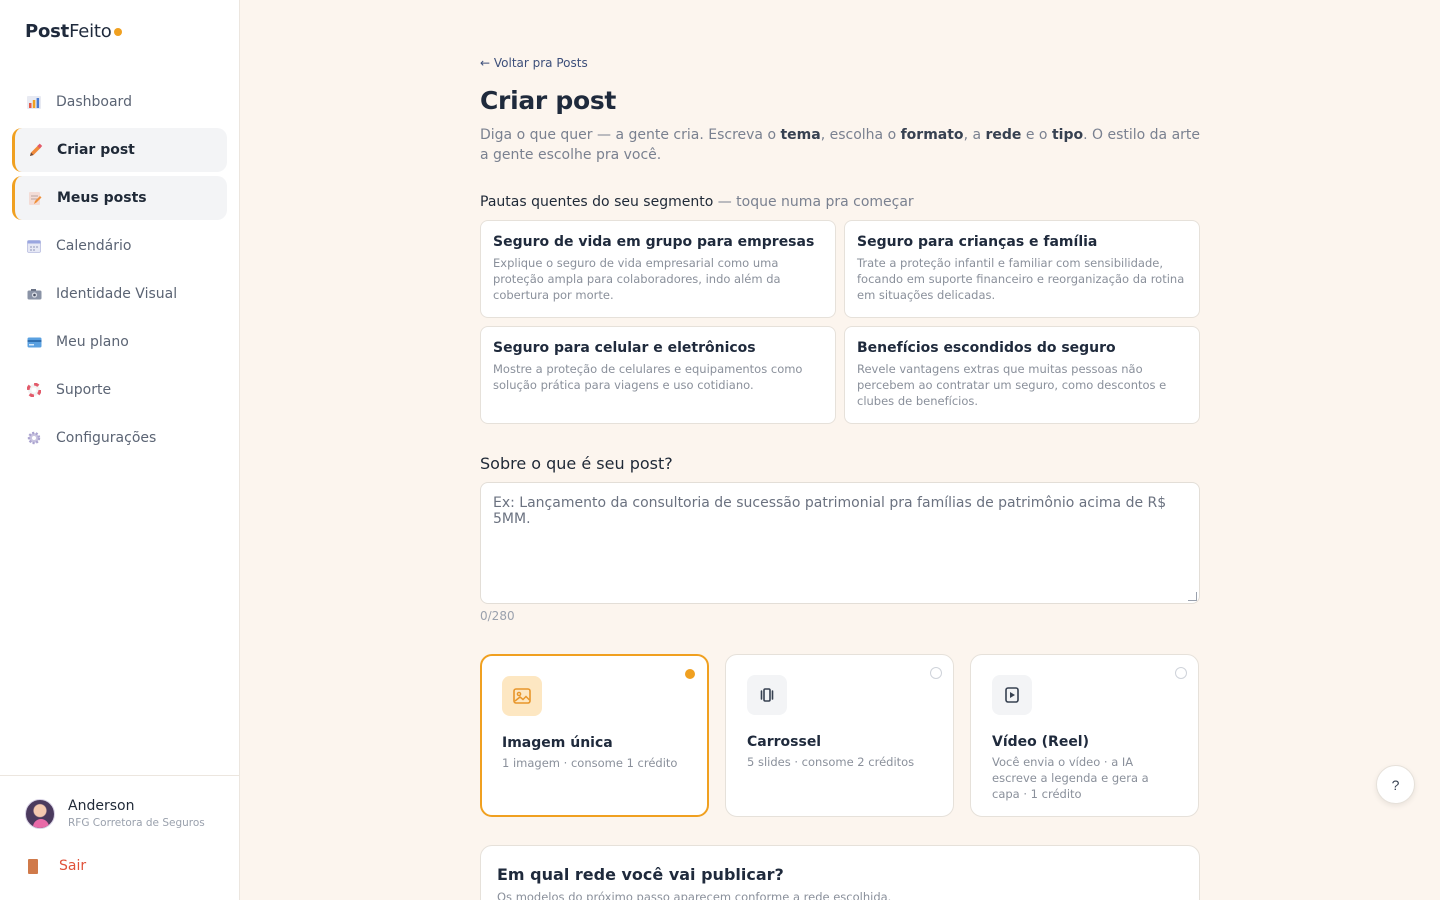 This screenshot has height=900, width=1440. Describe the element at coordinates (92, 342) in the screenshot. I see `sidebar-item-label: Meu plano` at that location.